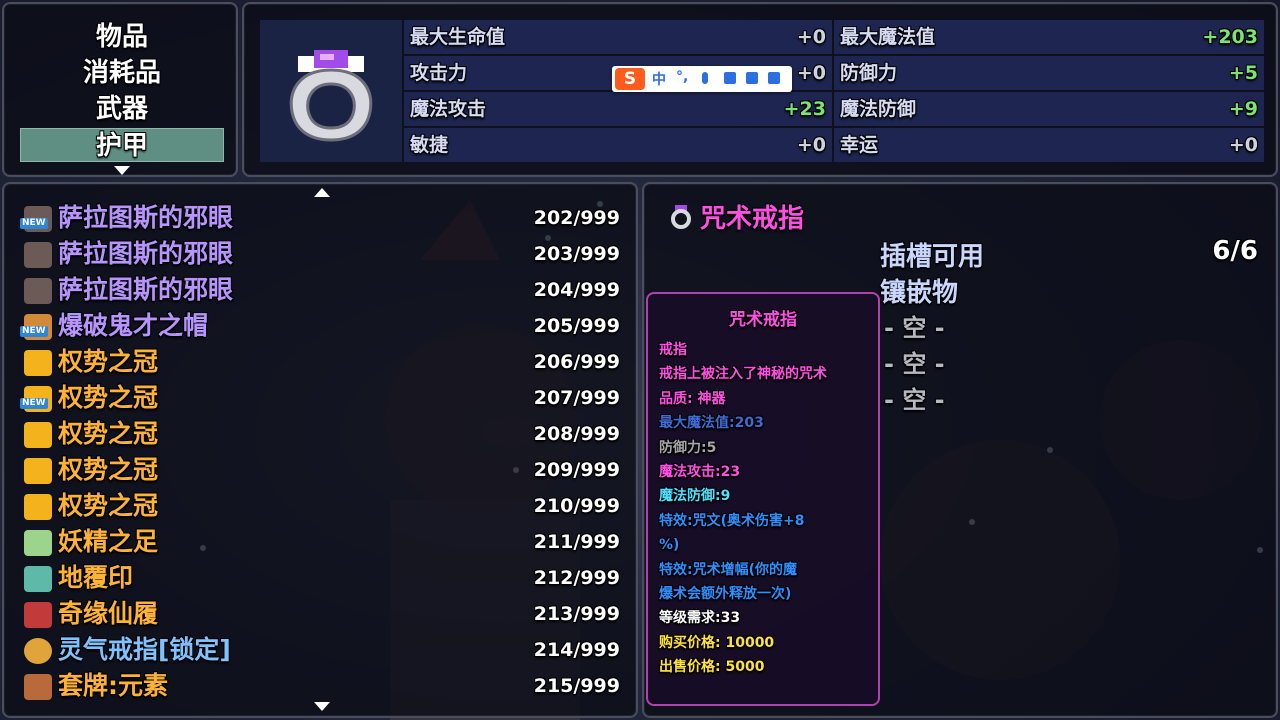 The height and width of the screenshot is (720, 1280). Describe the element at coordinates (682, 77) in the screenshot. I see `ime-punct-toggle: °,` at that location.